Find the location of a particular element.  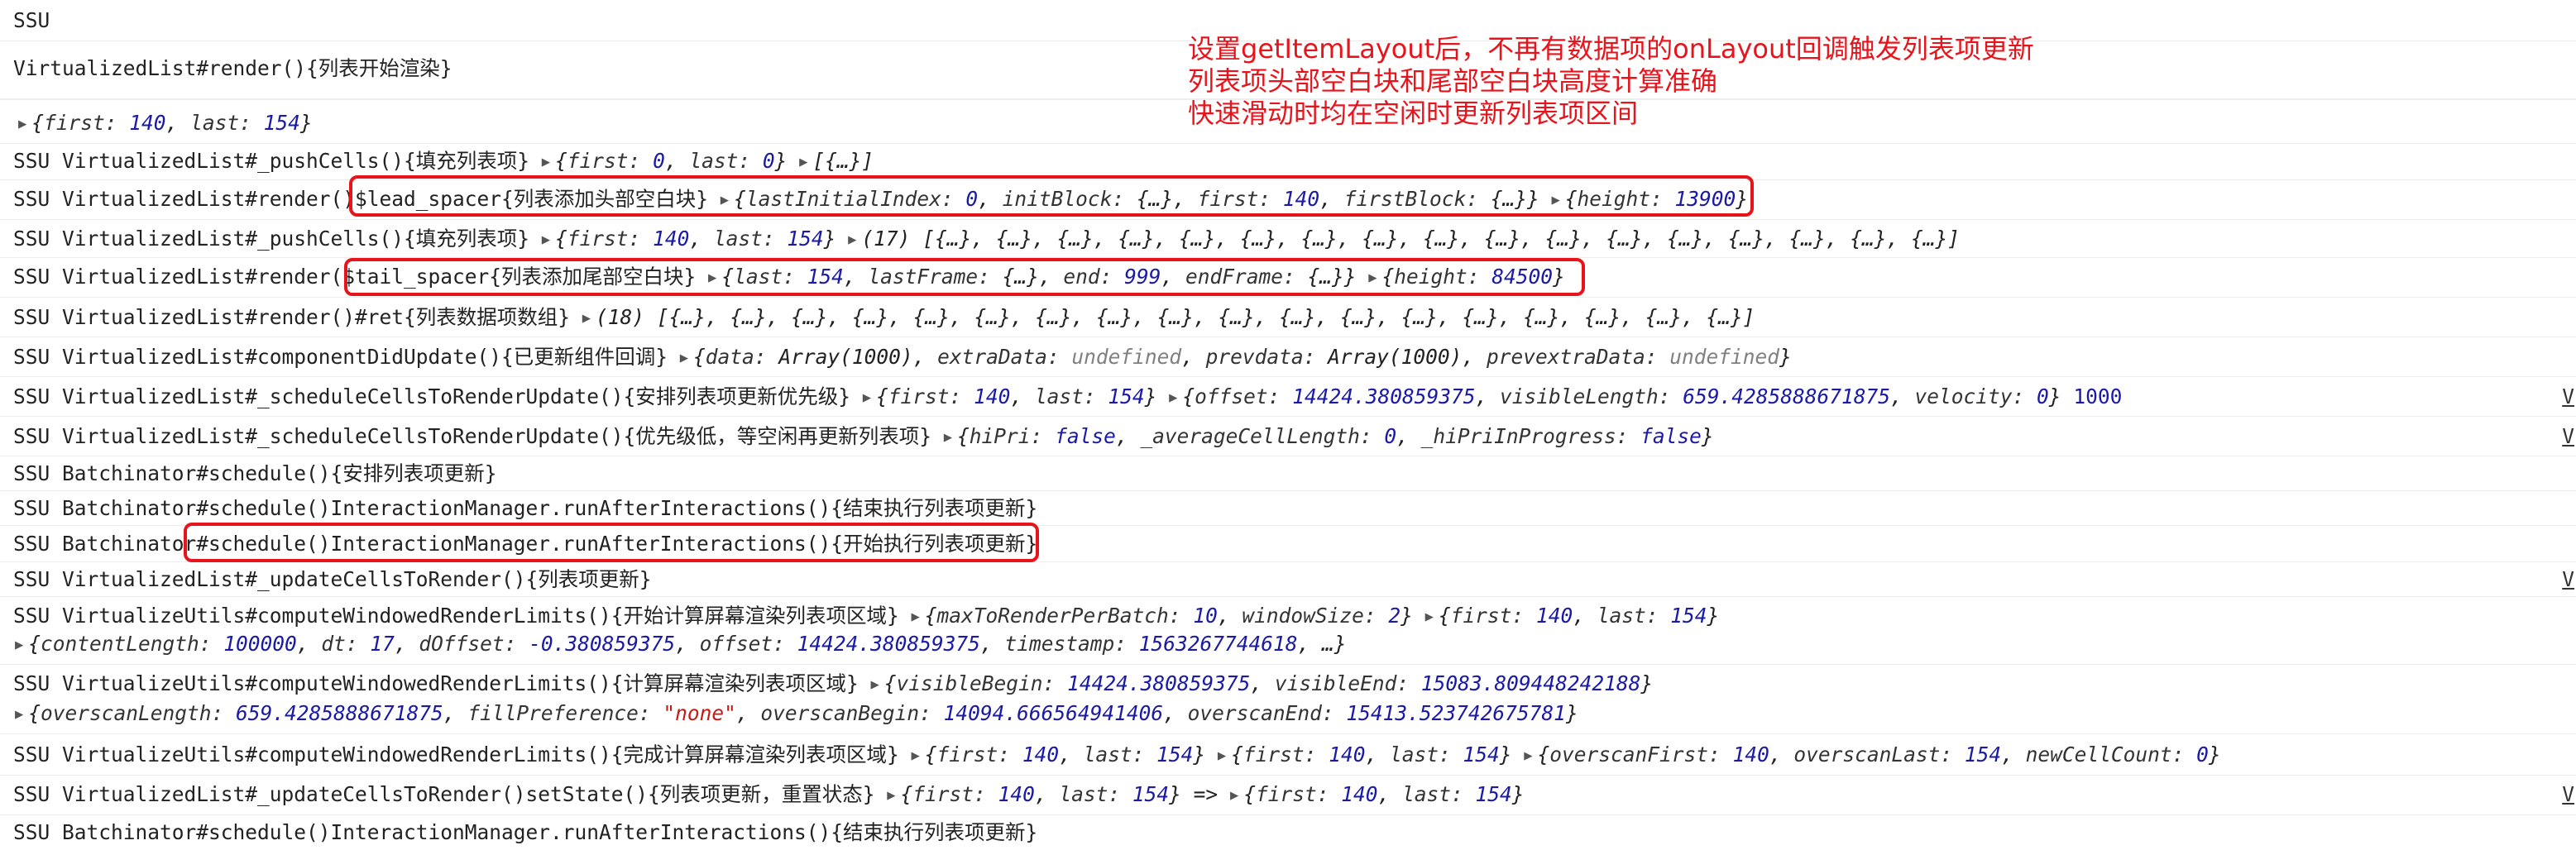

log-text: VirtualizedList#render(){列表开始渲染} is located at coordinates (232, 68).